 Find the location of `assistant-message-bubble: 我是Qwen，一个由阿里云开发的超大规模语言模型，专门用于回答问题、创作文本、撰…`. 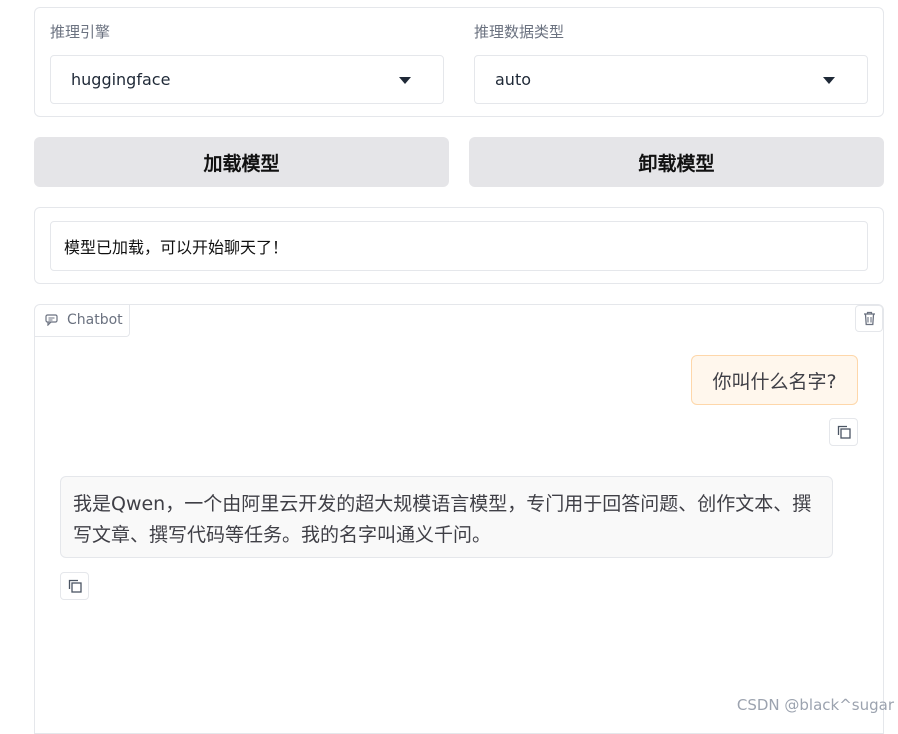

assistant-message-bubble: 我是Qwen，一个由阿里云开发的超大规模语言模型，专门用于回答问题、创作文本、撰… is located at coordinates (446, 517).